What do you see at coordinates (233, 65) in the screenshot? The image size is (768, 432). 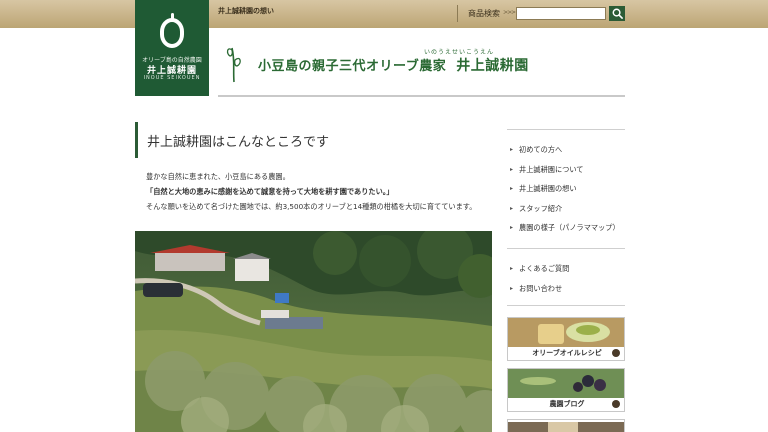 I see `sprout-icon` at bounding box center [233, 65].